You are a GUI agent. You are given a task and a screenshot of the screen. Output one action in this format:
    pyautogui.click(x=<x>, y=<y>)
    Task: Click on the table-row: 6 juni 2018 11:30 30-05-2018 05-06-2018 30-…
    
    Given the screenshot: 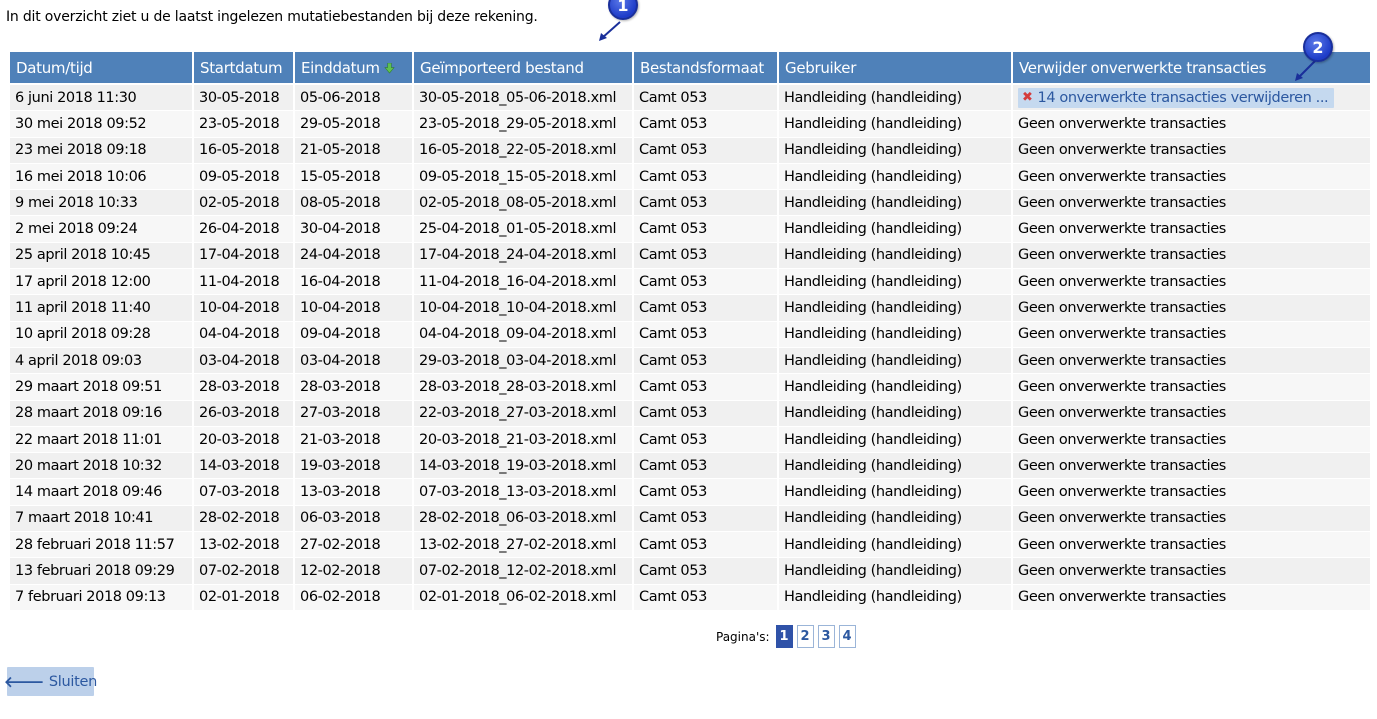 What is the action you would take?
    pyautogui.click(x=690, y=98)
    